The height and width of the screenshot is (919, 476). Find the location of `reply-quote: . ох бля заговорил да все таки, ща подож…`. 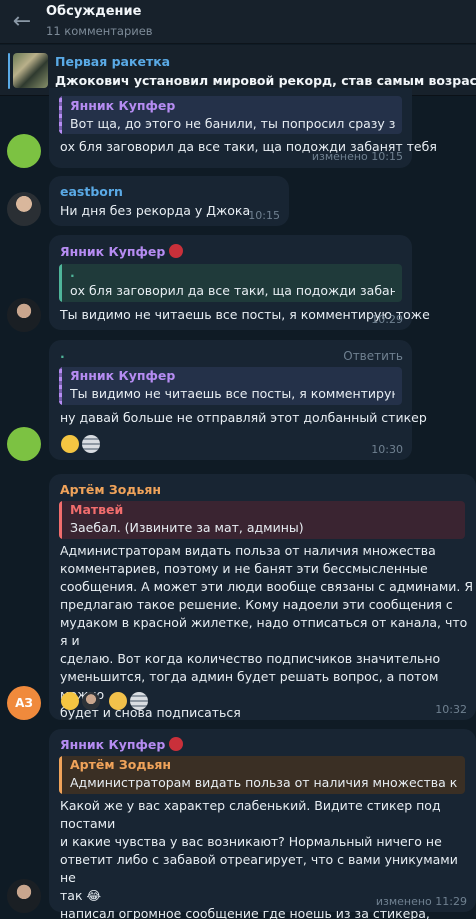

reply-quote: . ох бля заговорил да все таки, ща подож… is located at coordinates (230, 283).